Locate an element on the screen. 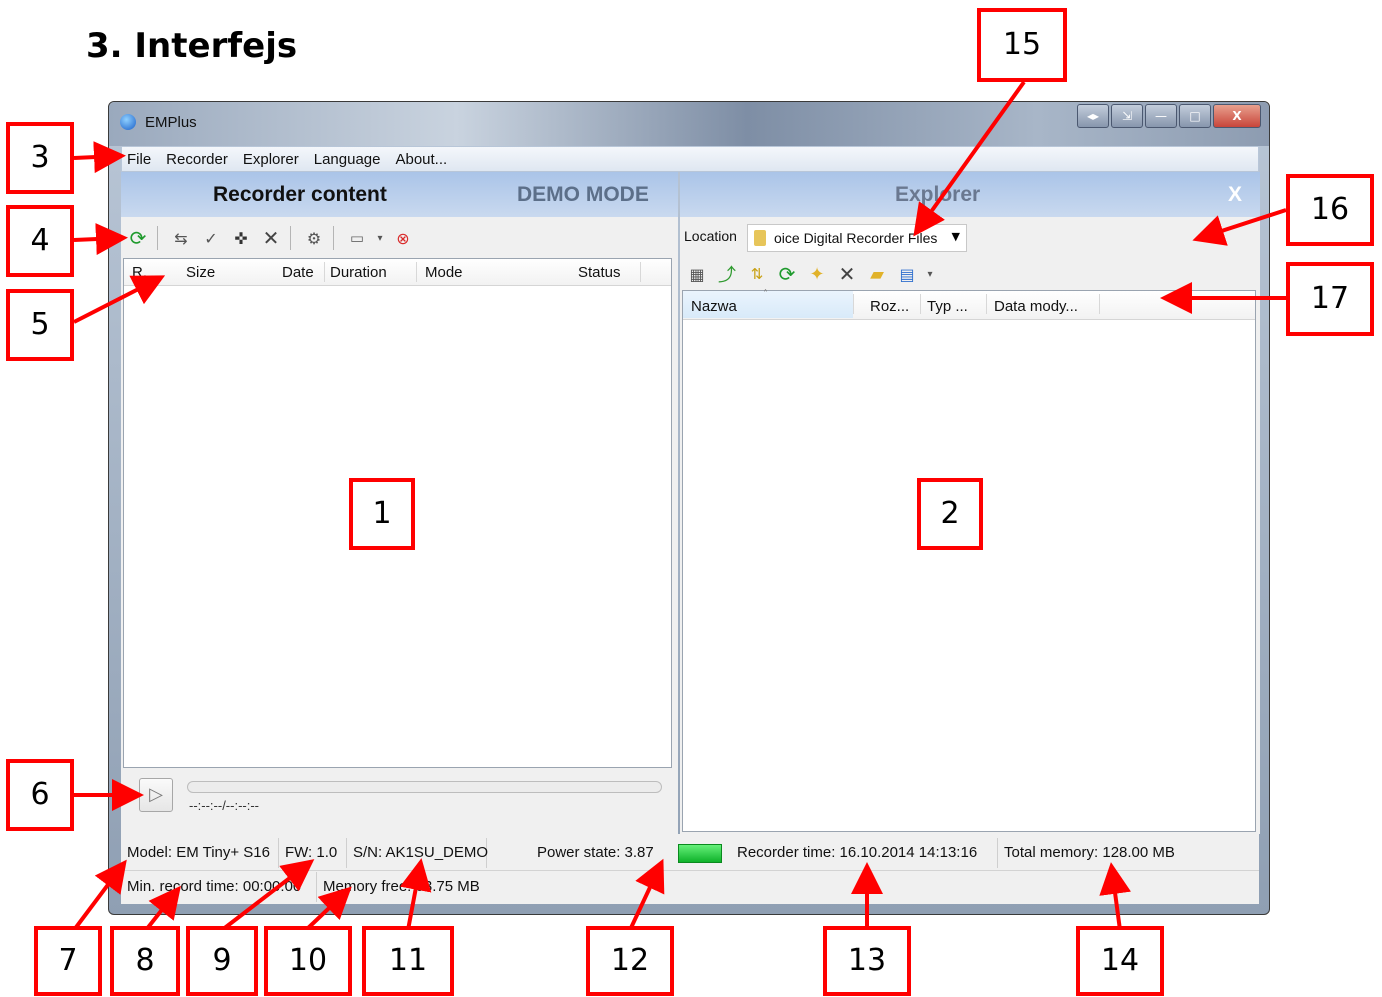 The width and height of the screenshot is (1382, 997). annotation-11: 11 is located at coordinates (408, 961).